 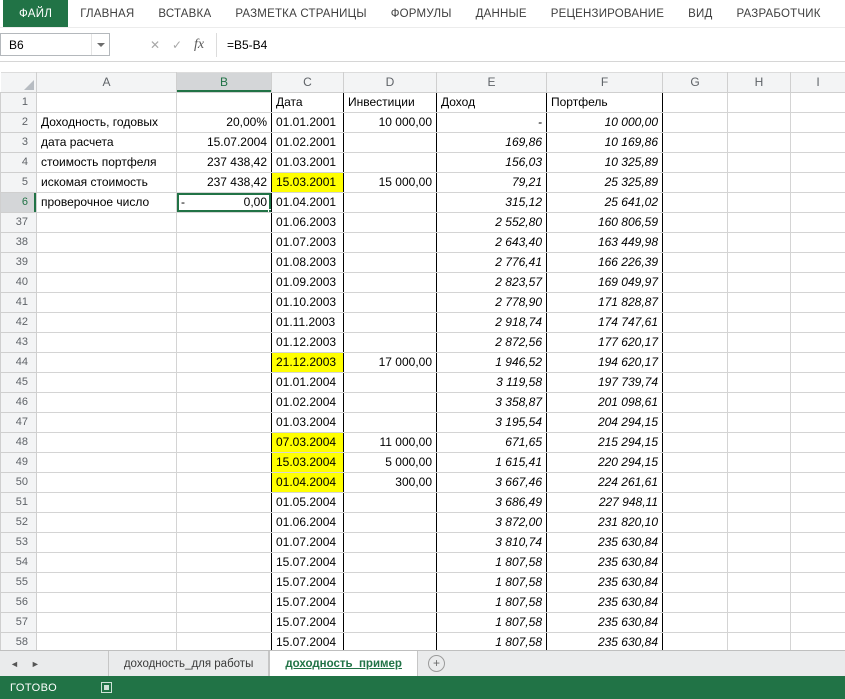 What do you see at coordinates (491, 622) in the screenshot?
I see `cell-E57: 1 807,58` at bounding box center [491, 622].